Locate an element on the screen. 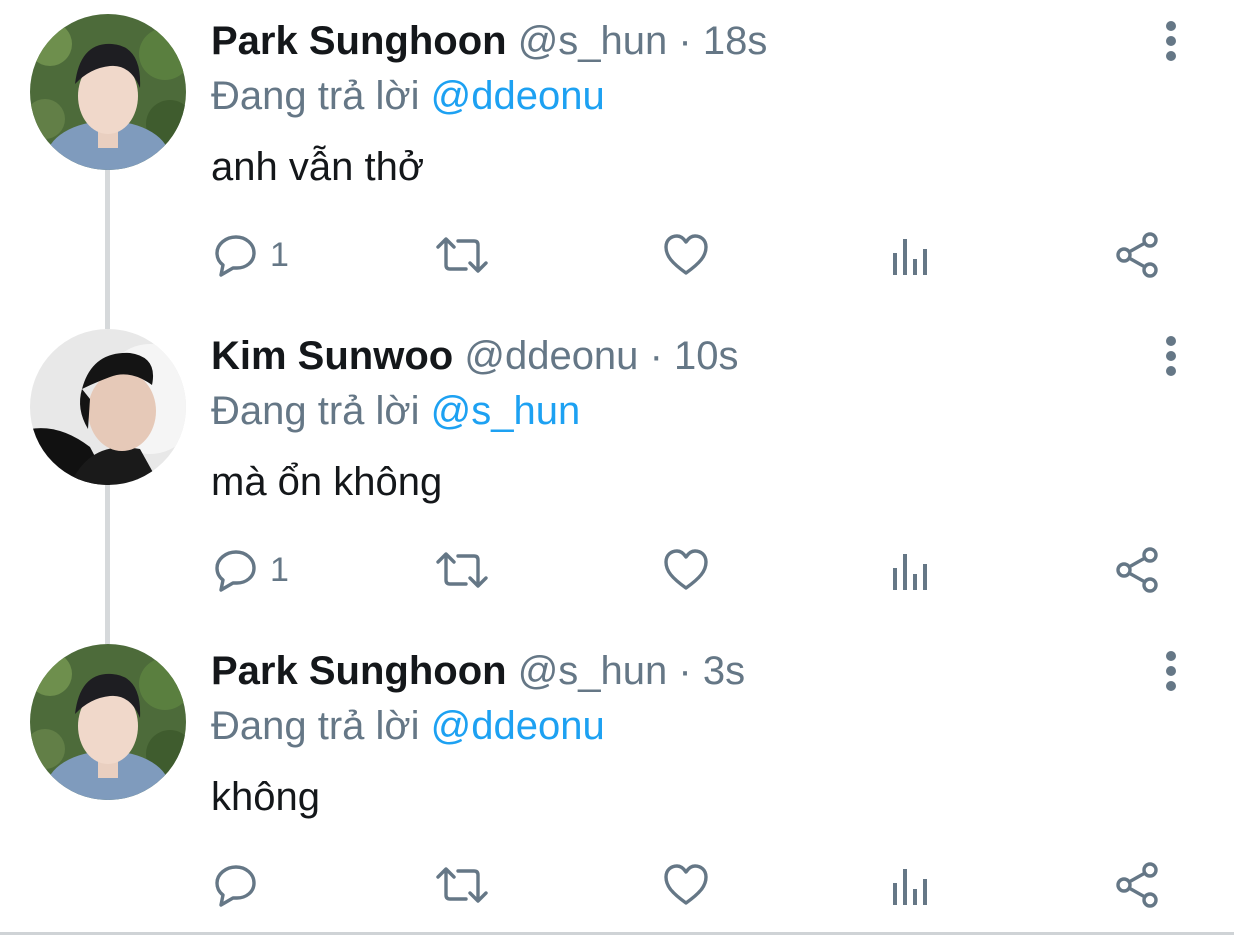 This screenshot has height=935, width=1234. tweet-header: Kim Sunwoo @ddeonu · 10s is located at coordinates (475, 356).